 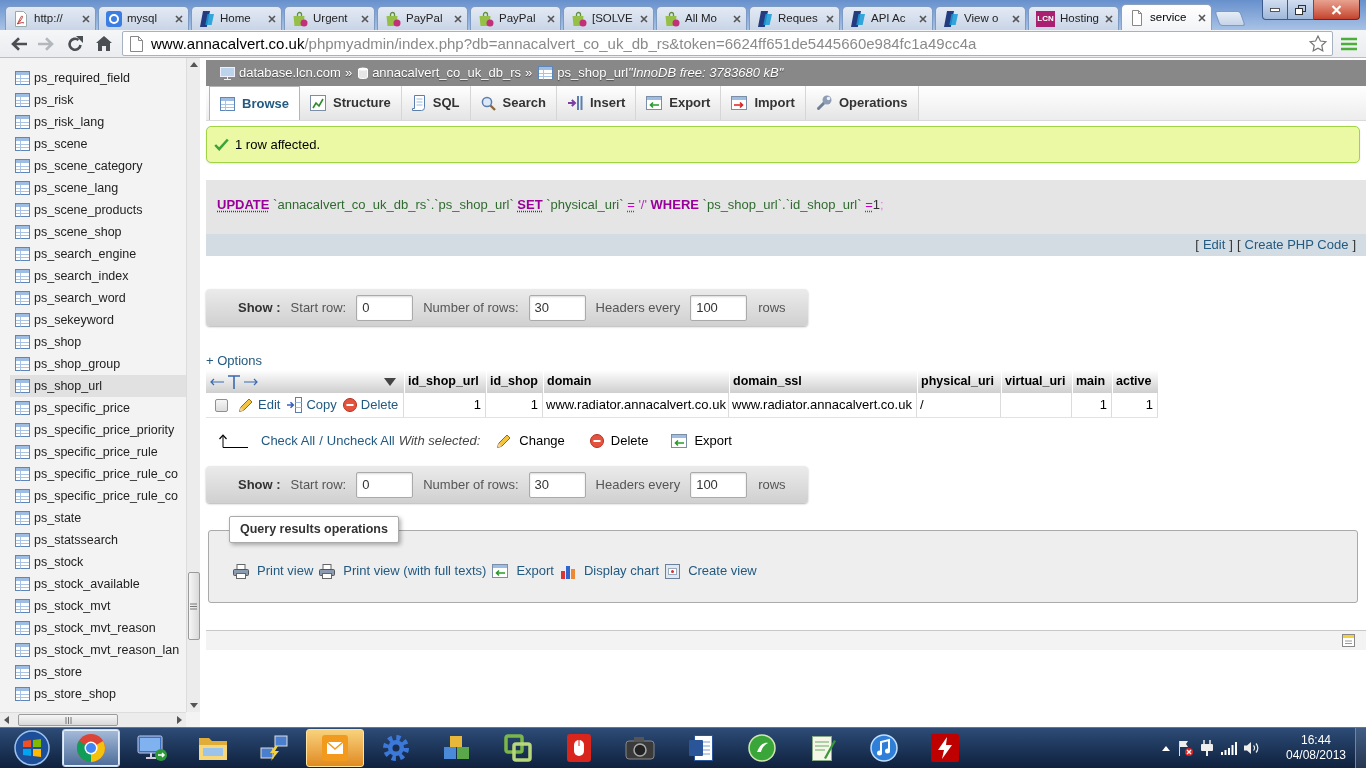 I want to click on tab: Structure, so click(x=350, y=103).